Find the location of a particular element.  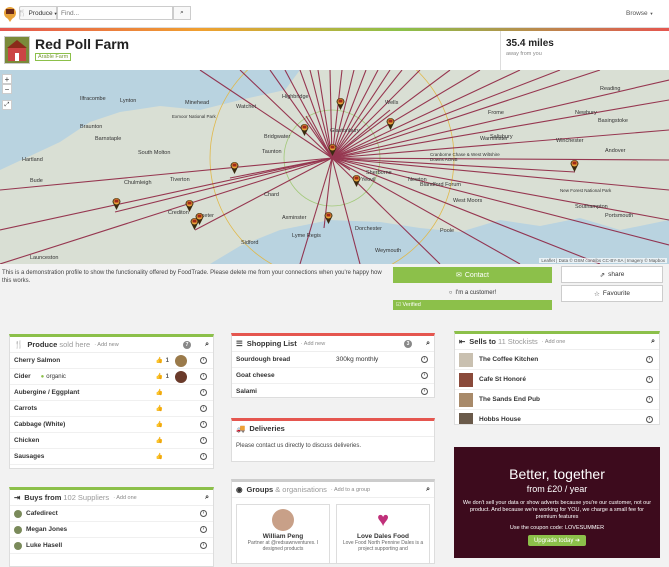

stockist-row: Cafe St Honoré › is located at coordinates (557, 380).